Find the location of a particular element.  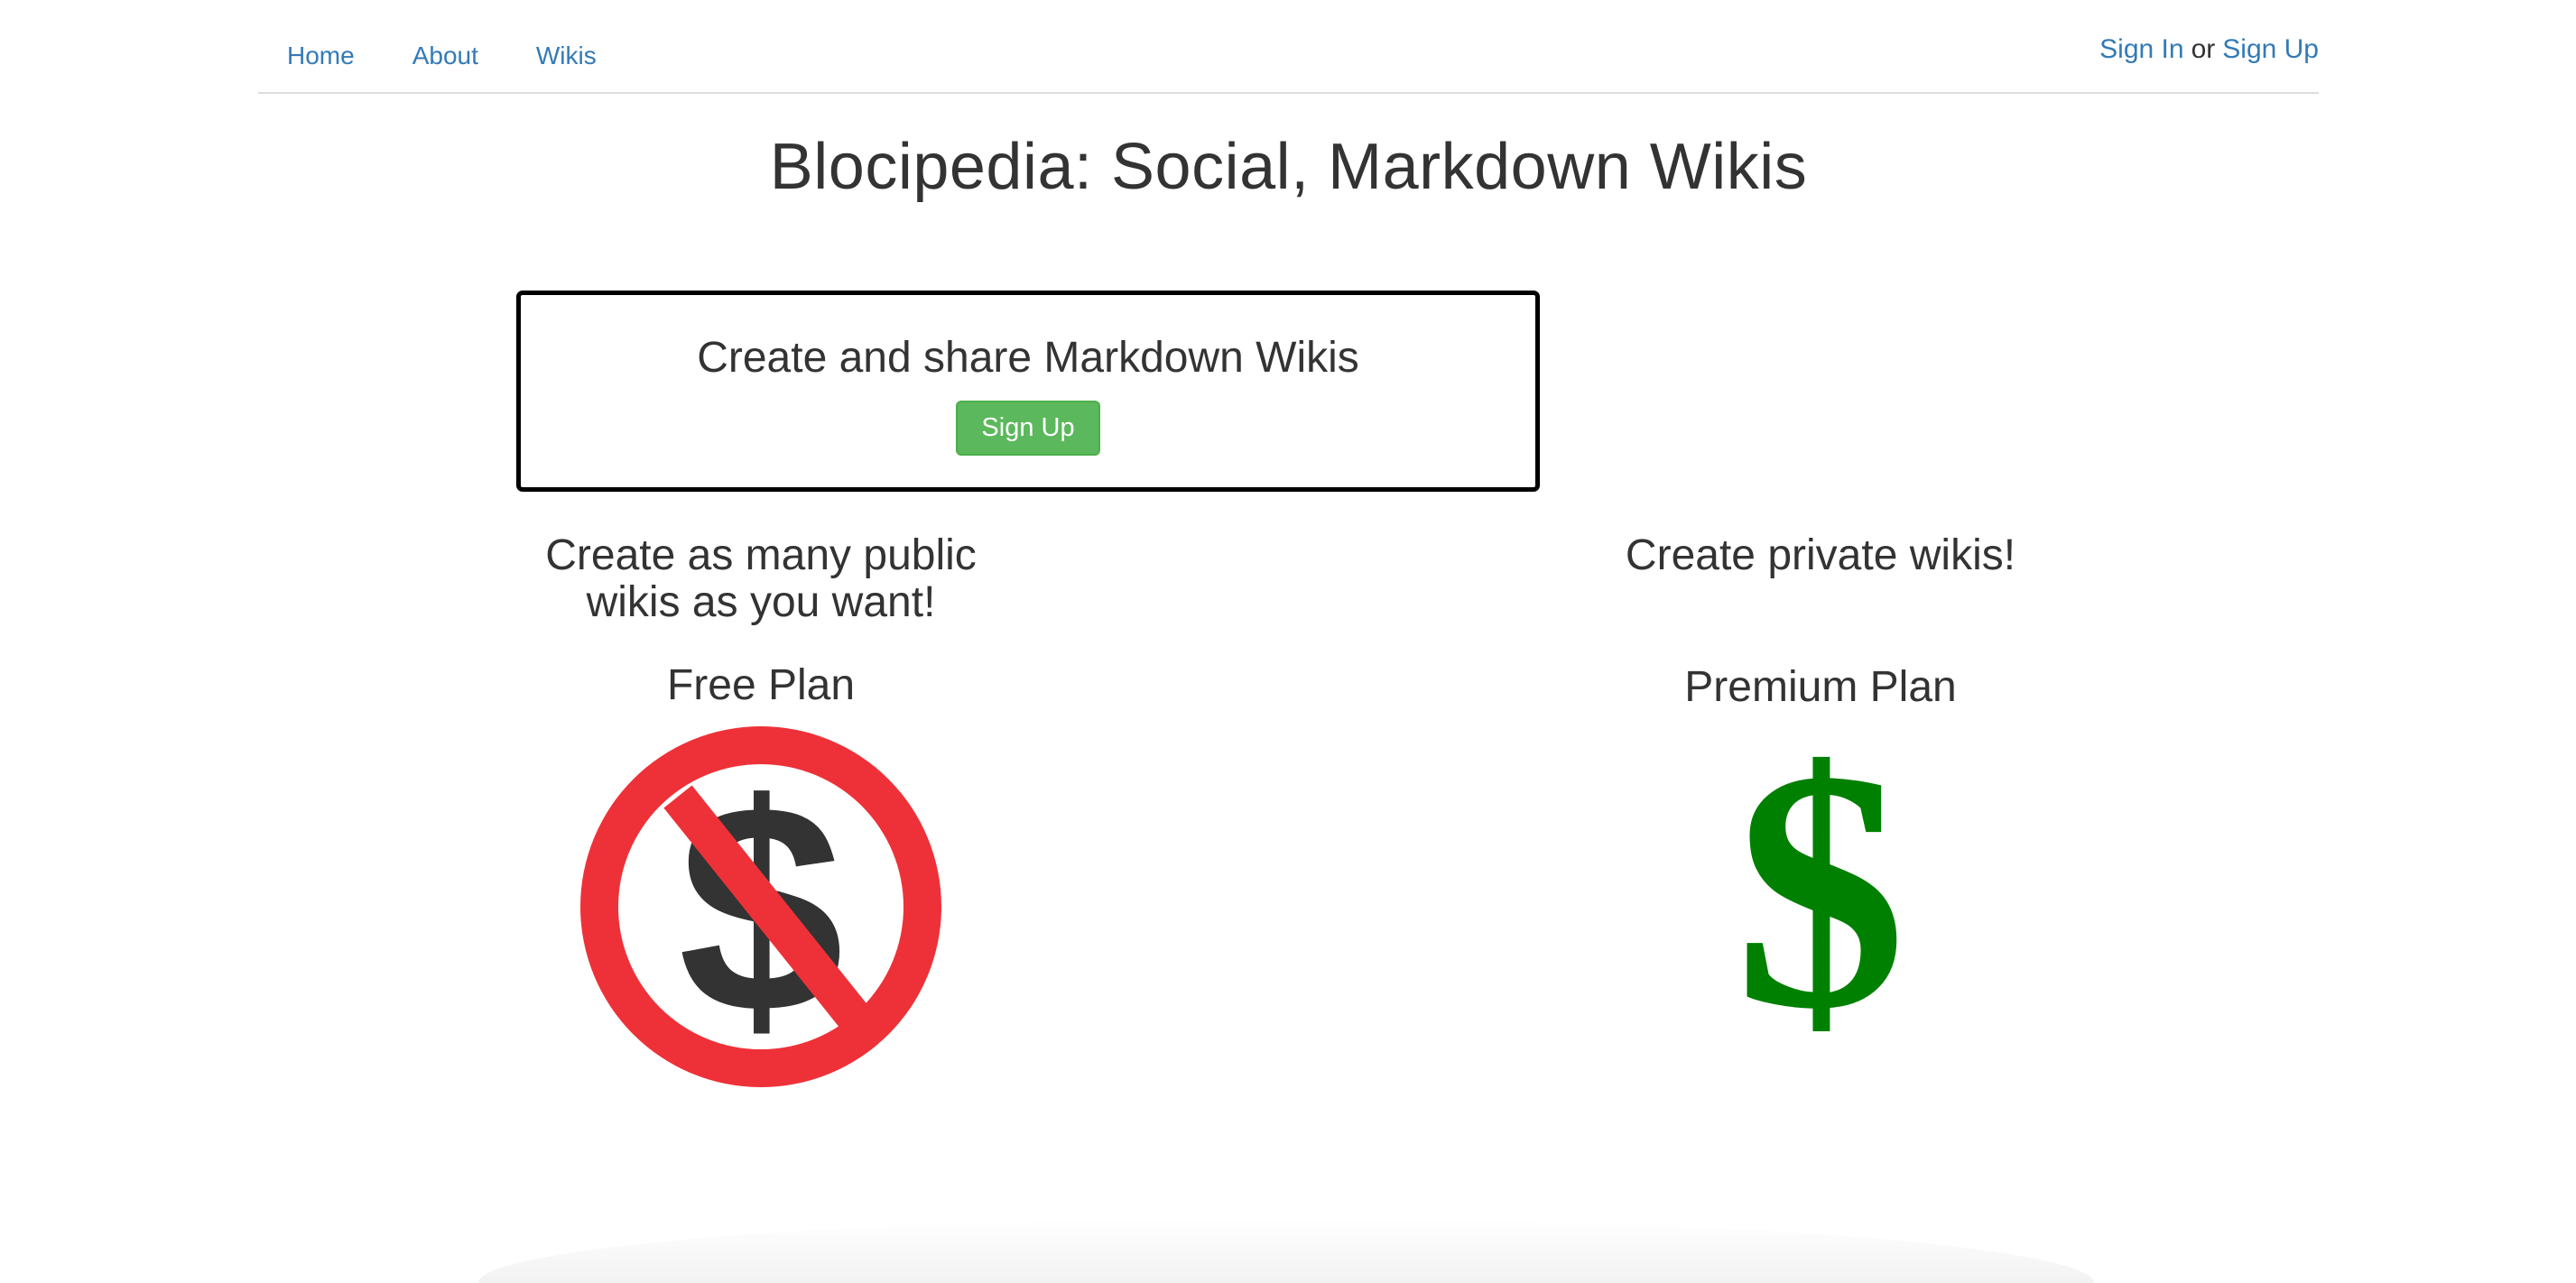

jumbotron: Create and share Markdown Wikis Sign Up is located at coordinates (1028, 392).